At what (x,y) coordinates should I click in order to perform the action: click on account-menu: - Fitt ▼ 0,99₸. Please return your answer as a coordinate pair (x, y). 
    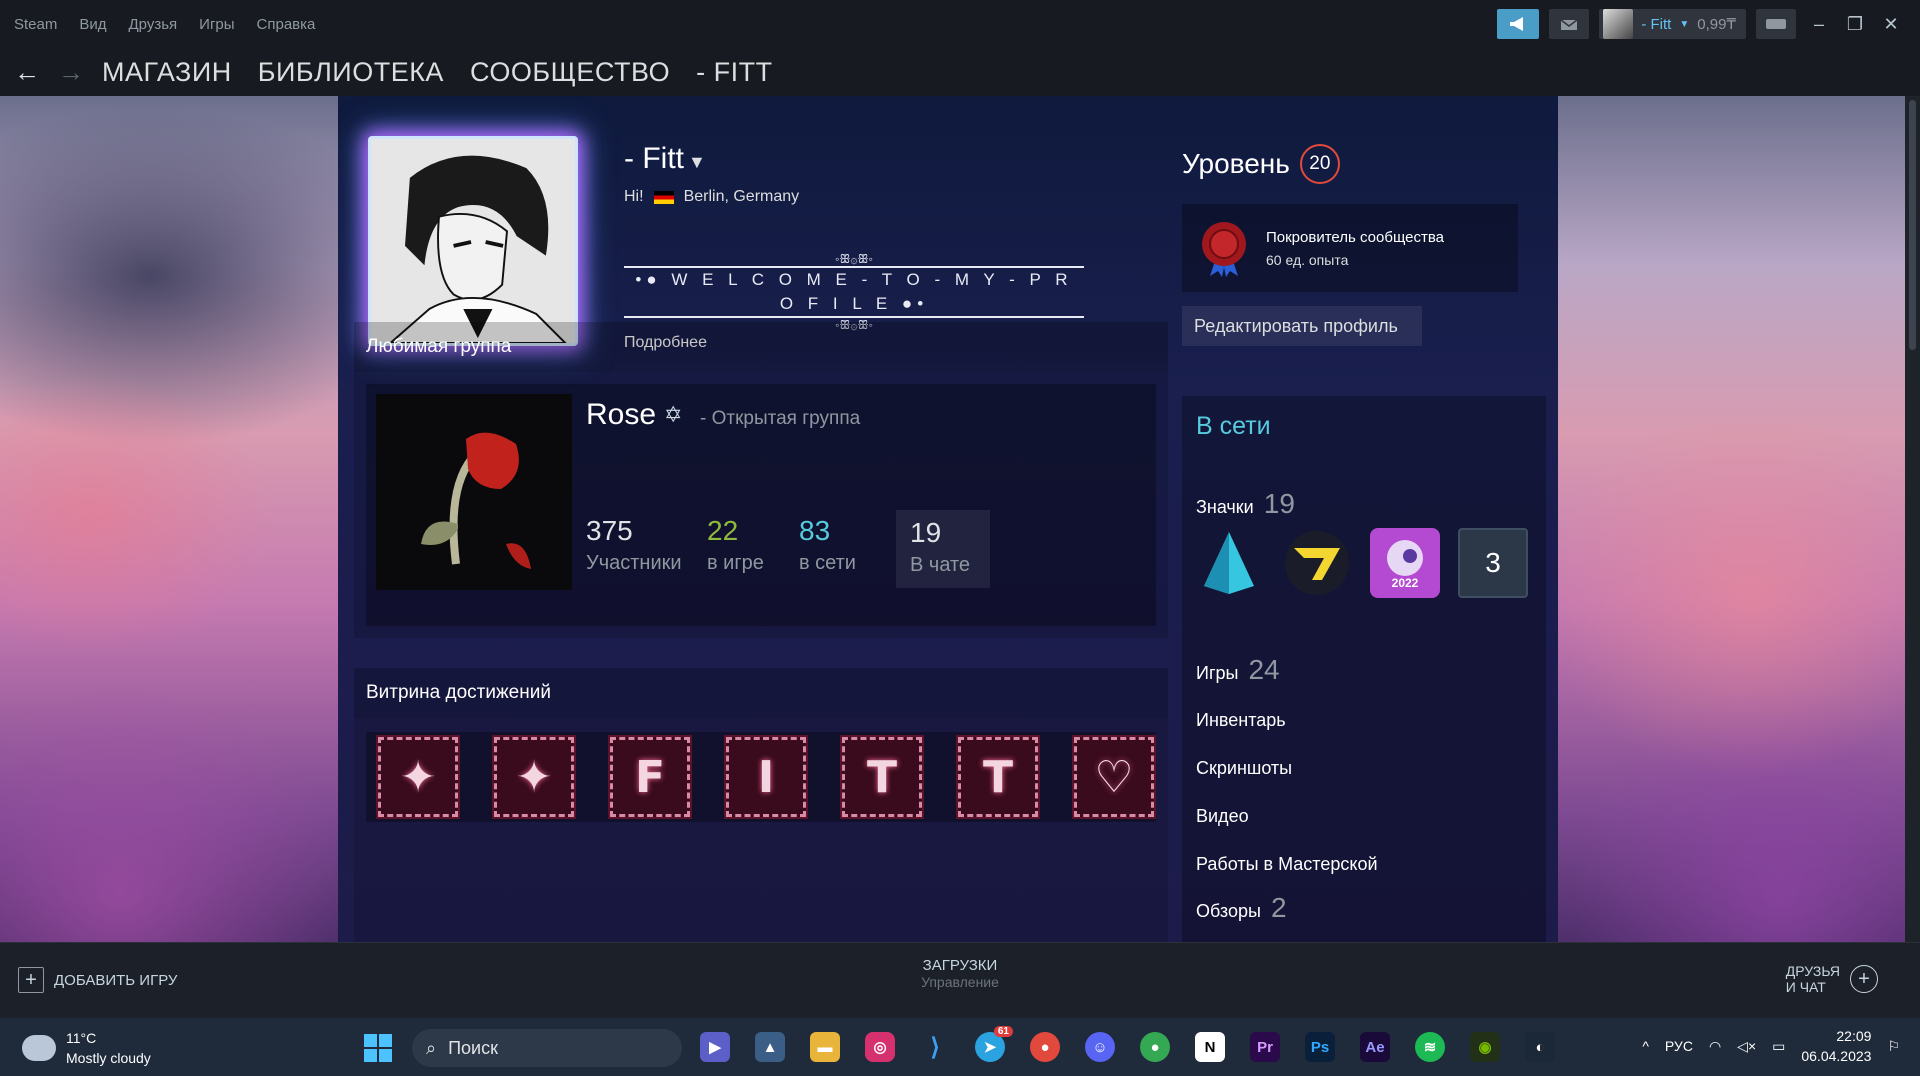
    Looking at the image, I should click on (1672, 24).